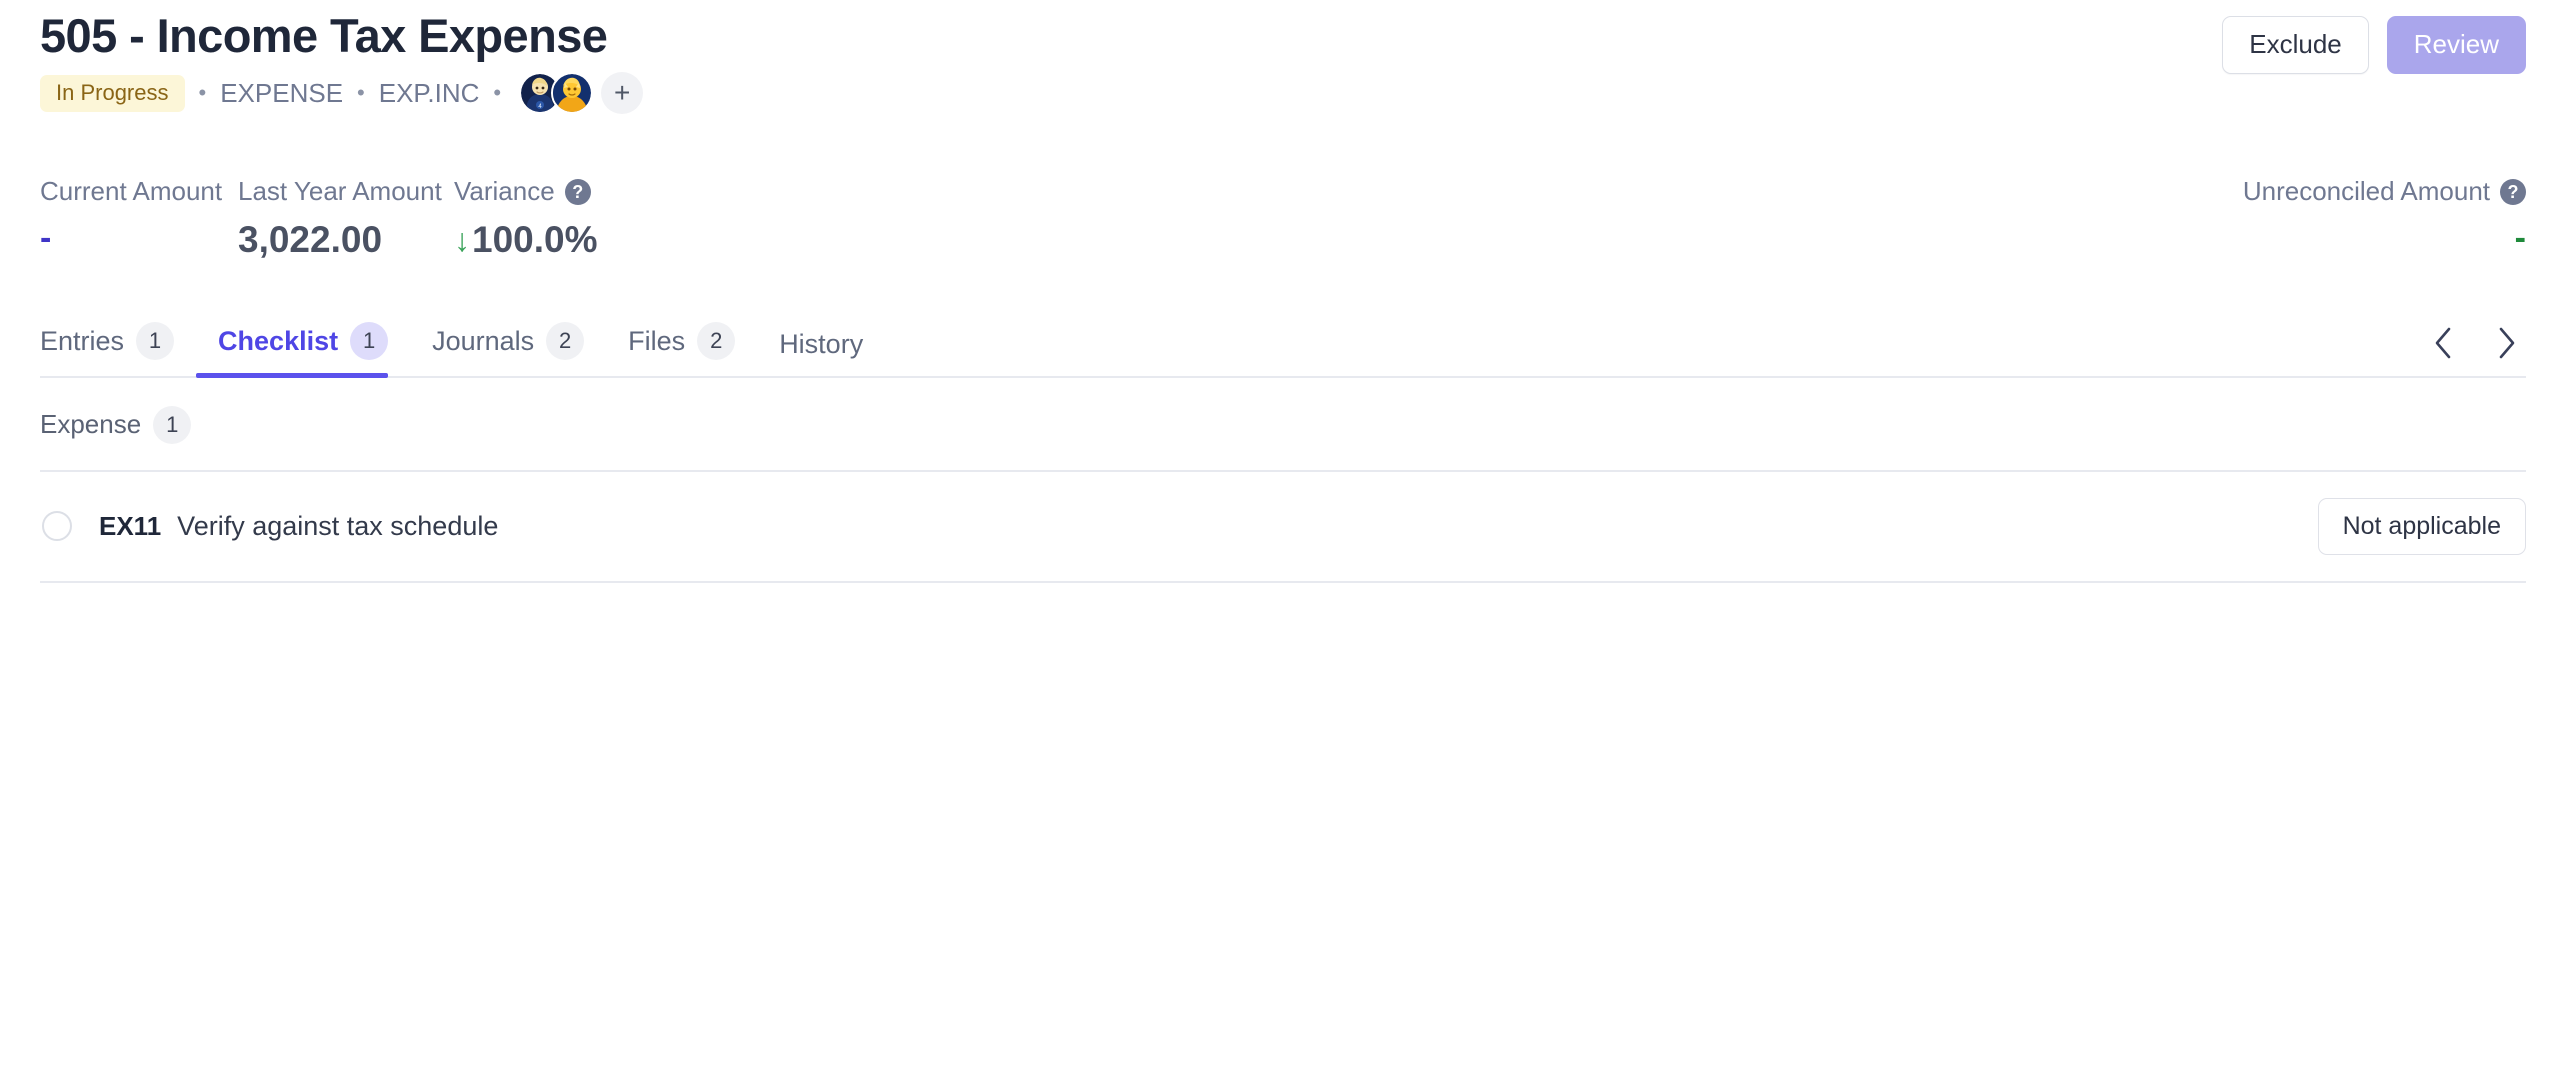 The height and width of the screenshot is (1072, 2566). Describe the element at coordinates (172, 425) in the screenshot. I see `checklist-group-count: 1` at that location.